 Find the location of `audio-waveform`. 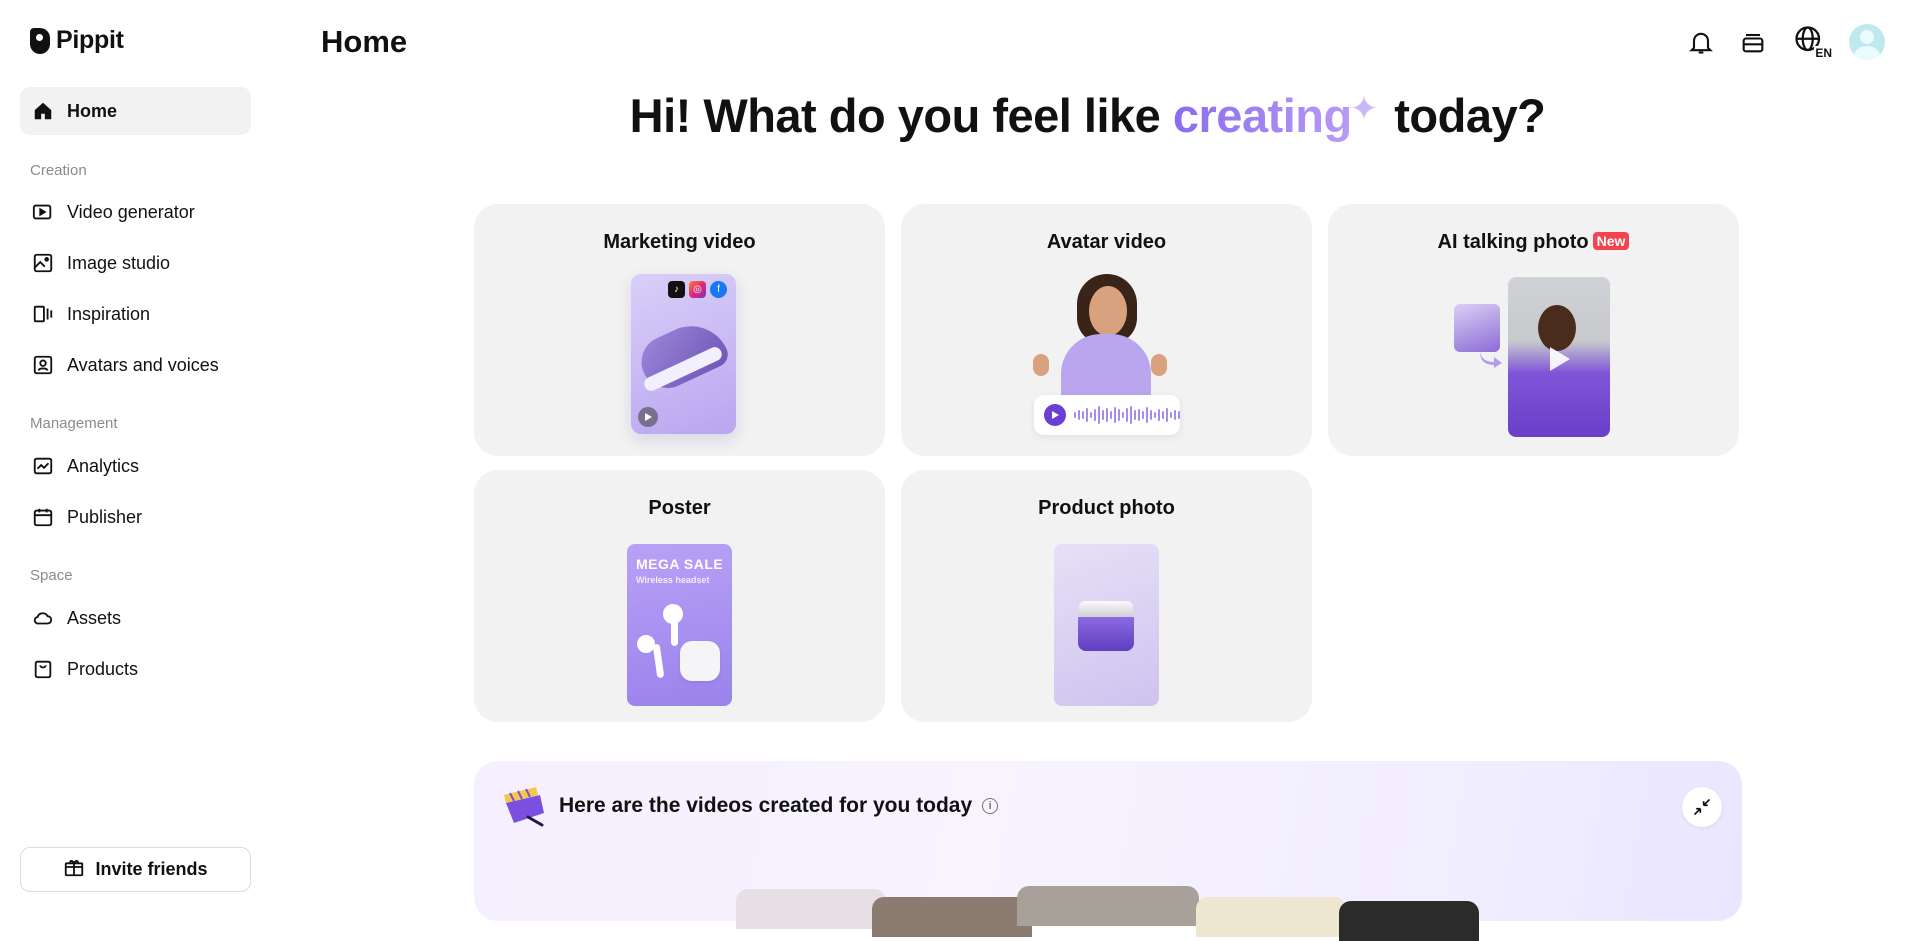

audio-waveform is located at coordinates (1107, 415).